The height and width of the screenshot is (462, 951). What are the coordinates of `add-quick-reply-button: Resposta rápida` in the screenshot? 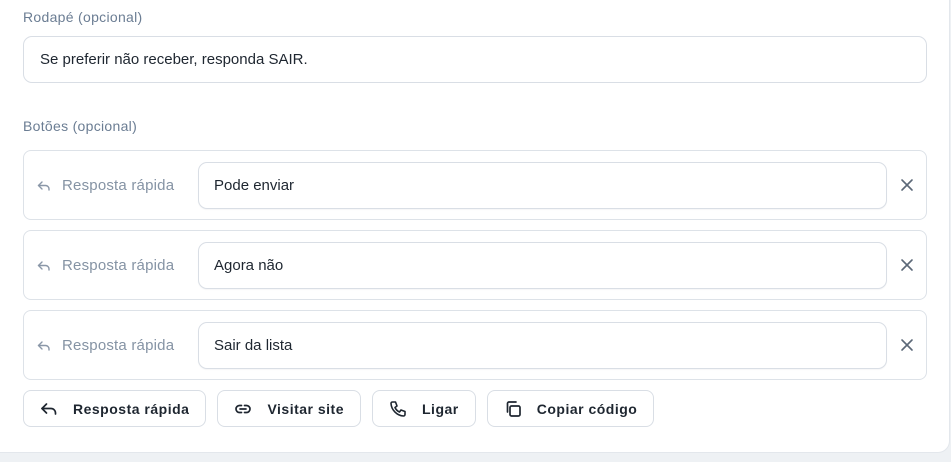 It's located at (115, 408).